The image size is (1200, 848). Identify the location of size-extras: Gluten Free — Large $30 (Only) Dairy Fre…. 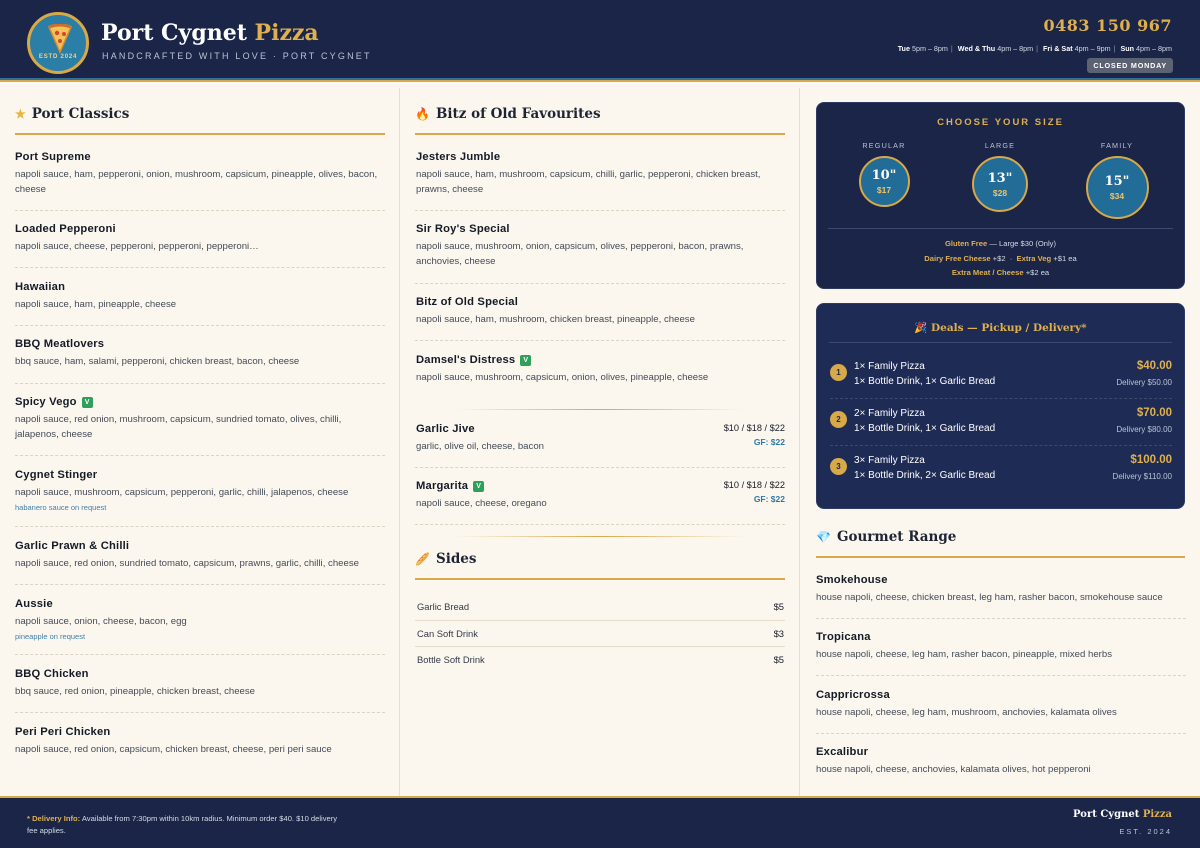
(1000, 258).